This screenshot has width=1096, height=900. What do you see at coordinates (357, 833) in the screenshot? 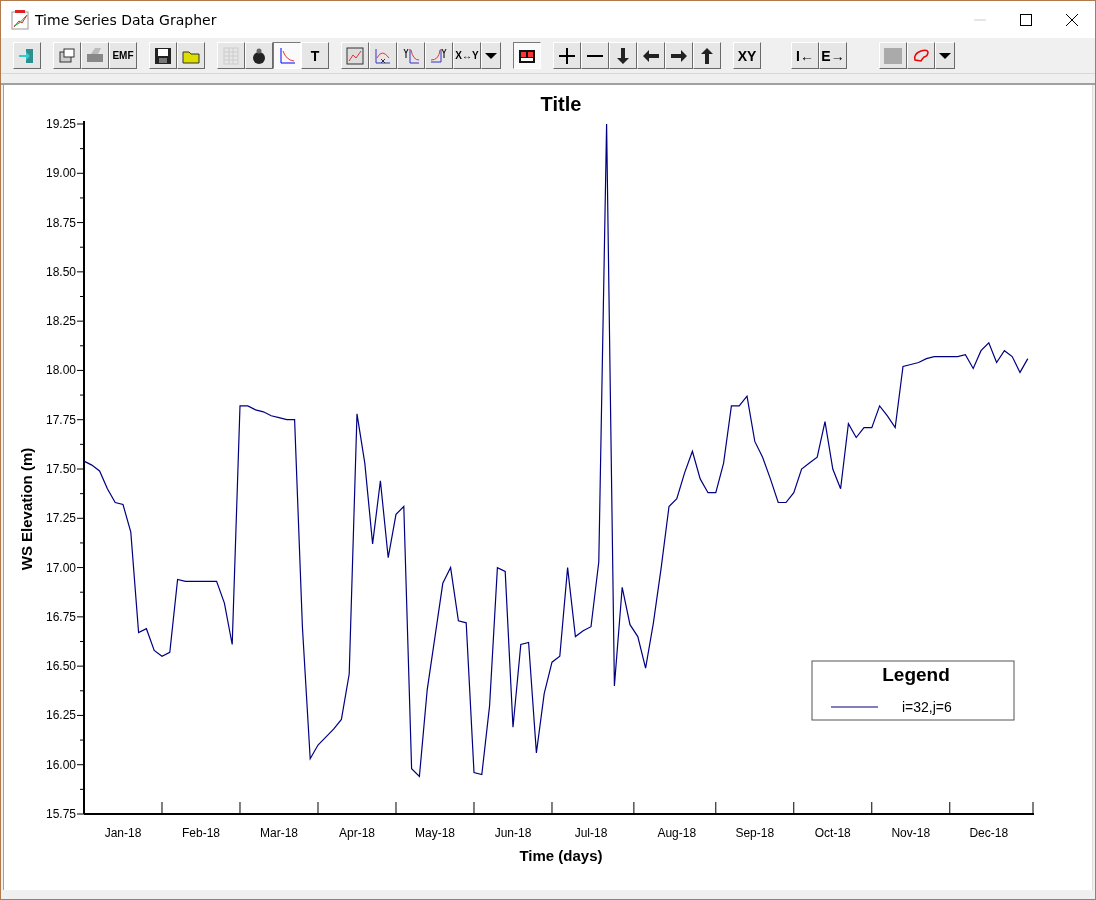
I see `x-tick-label: Apr-18` at bounding box center [357, 833].